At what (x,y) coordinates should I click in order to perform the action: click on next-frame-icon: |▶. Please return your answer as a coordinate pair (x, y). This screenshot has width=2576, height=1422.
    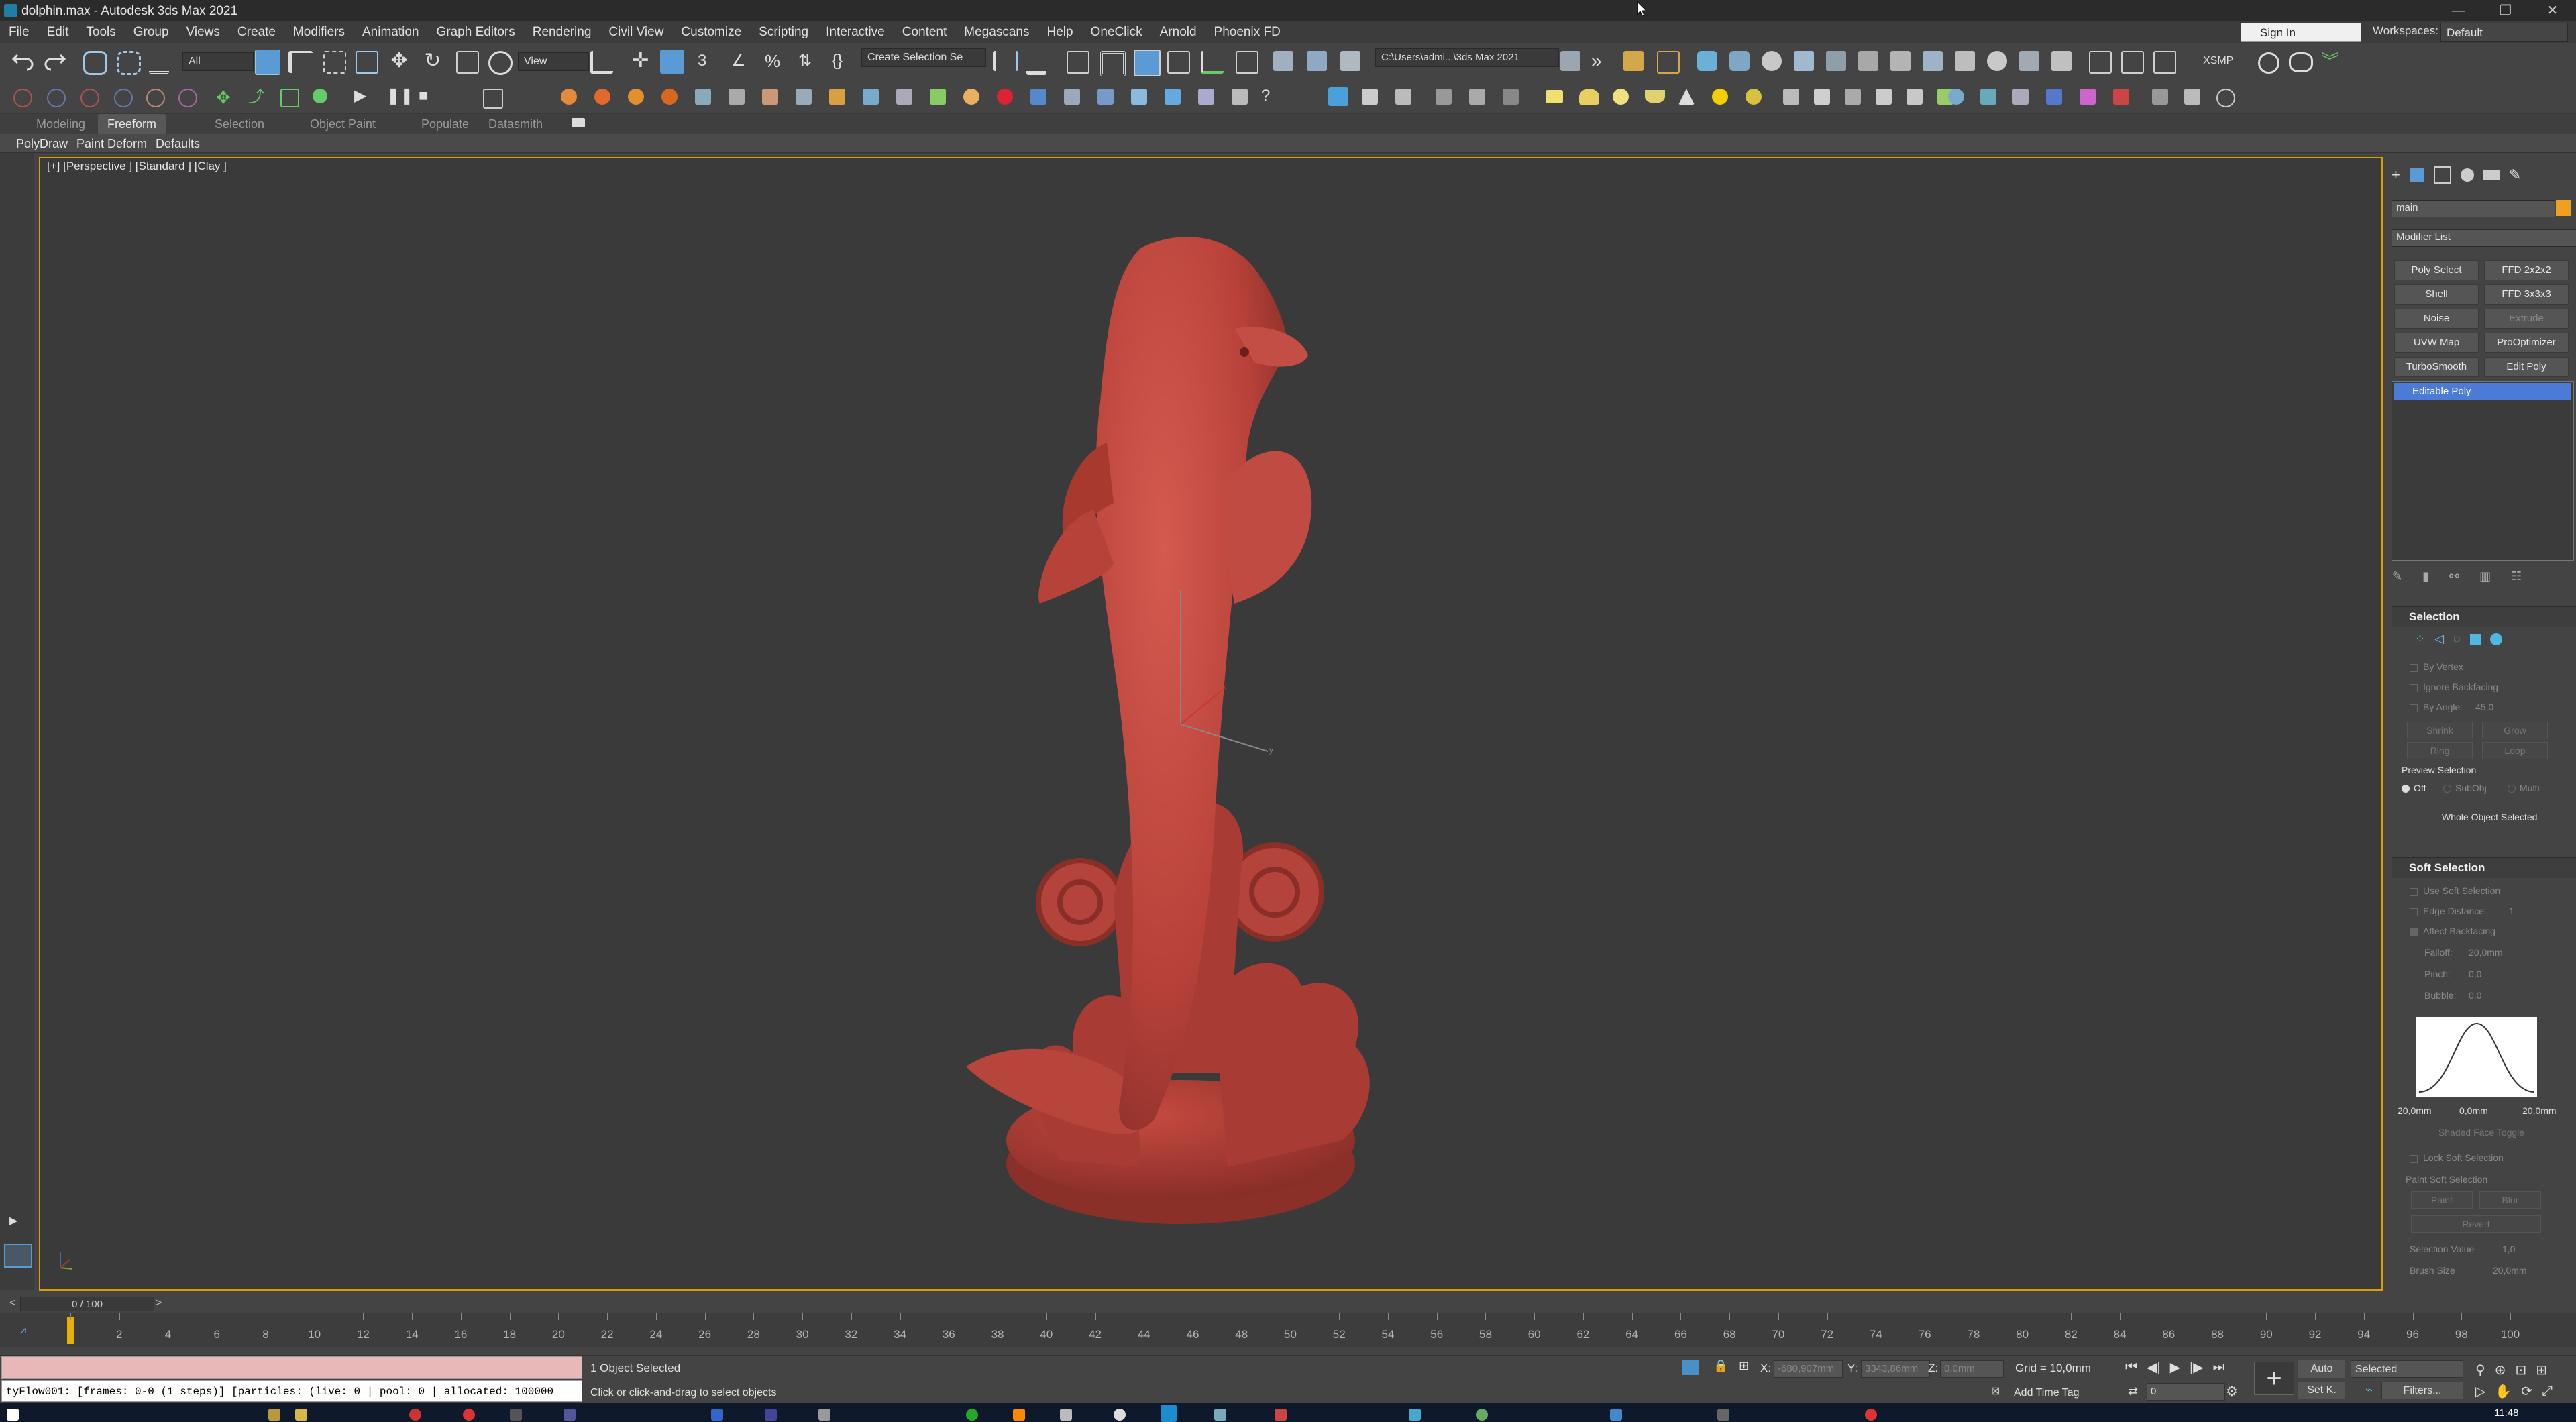
    Looking at the image, I should click on (2197, 1367).